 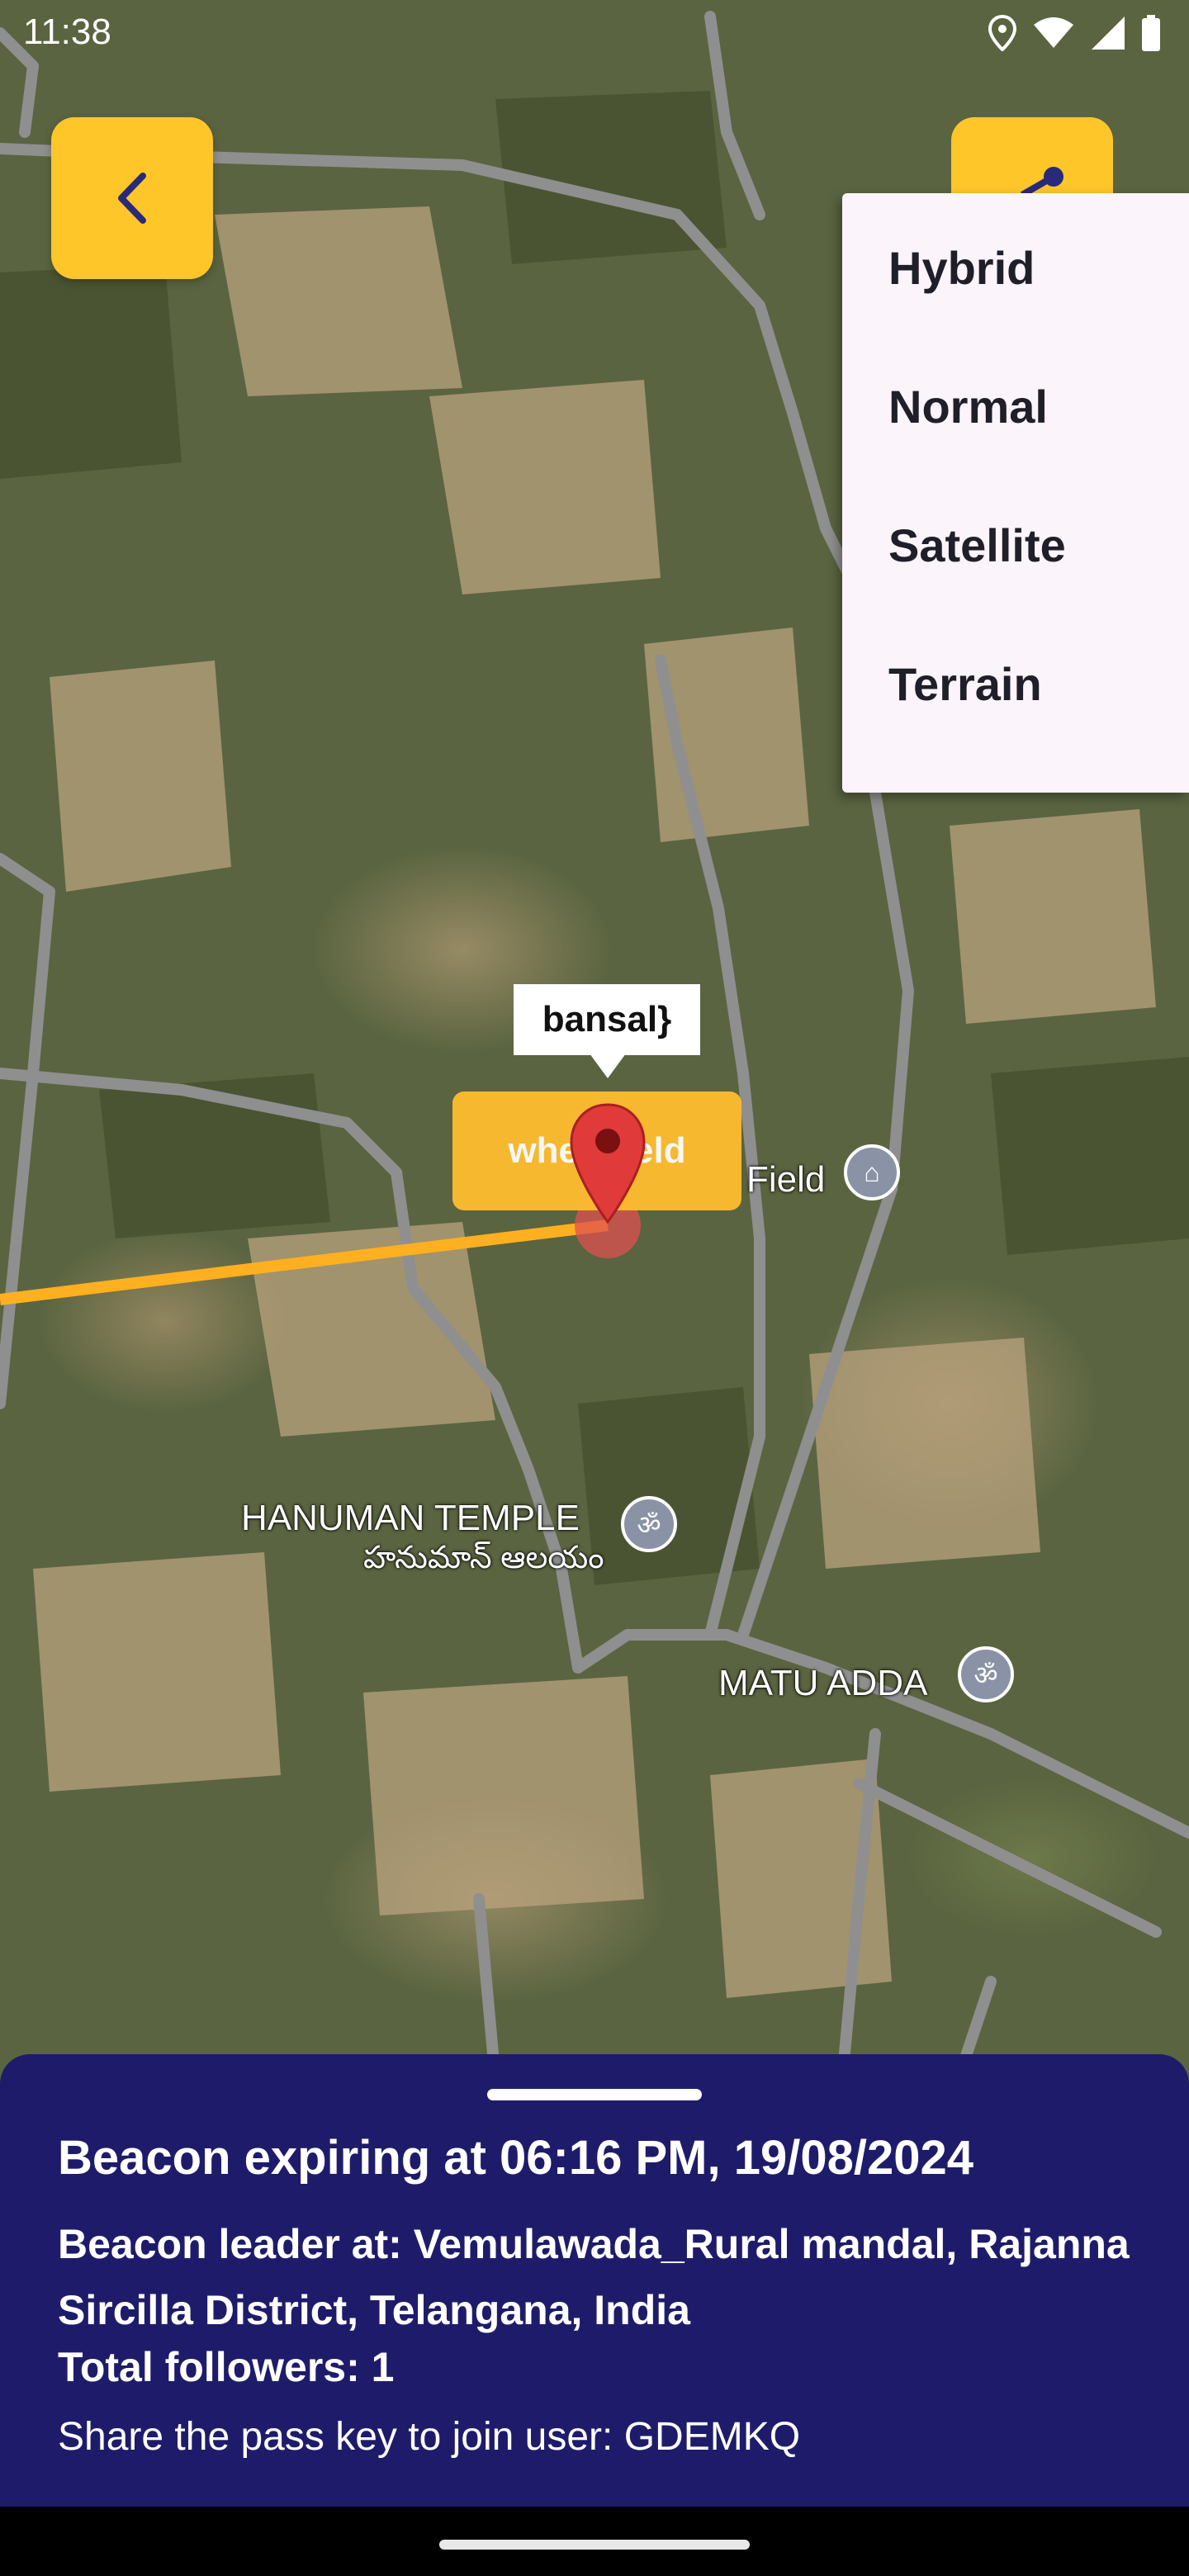 What do you see at coordinates (607, 1019) in the screenshot?
I see `marker-tooltip: bansal}` at bounding box center [607, 1019].